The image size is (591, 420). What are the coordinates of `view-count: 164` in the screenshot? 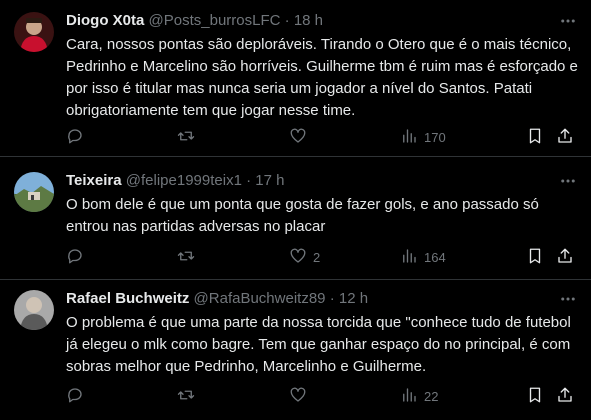 It's located at (435, 257).